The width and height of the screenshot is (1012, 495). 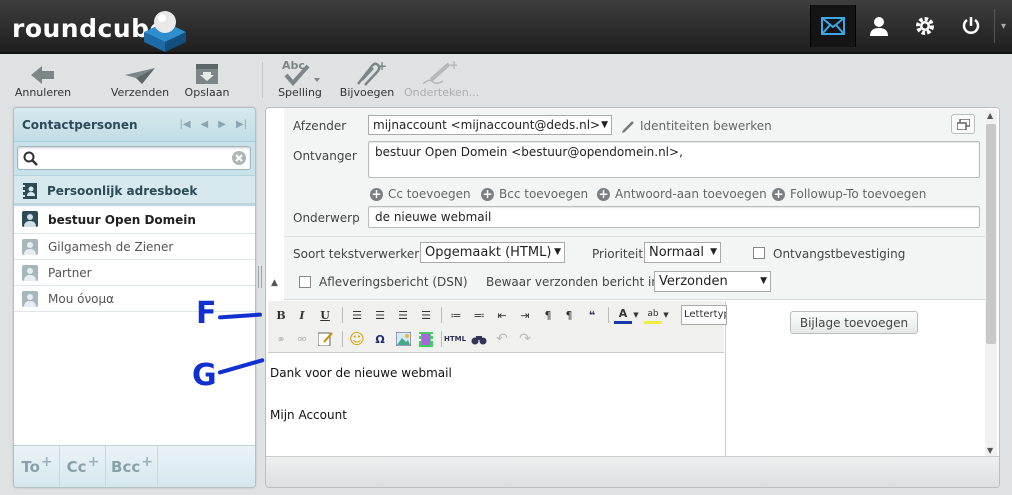 What do you see at coordinates (205, 124) in the screenshot?
I see `prev-page-icon: ◀` at bounding box center [205, 124].